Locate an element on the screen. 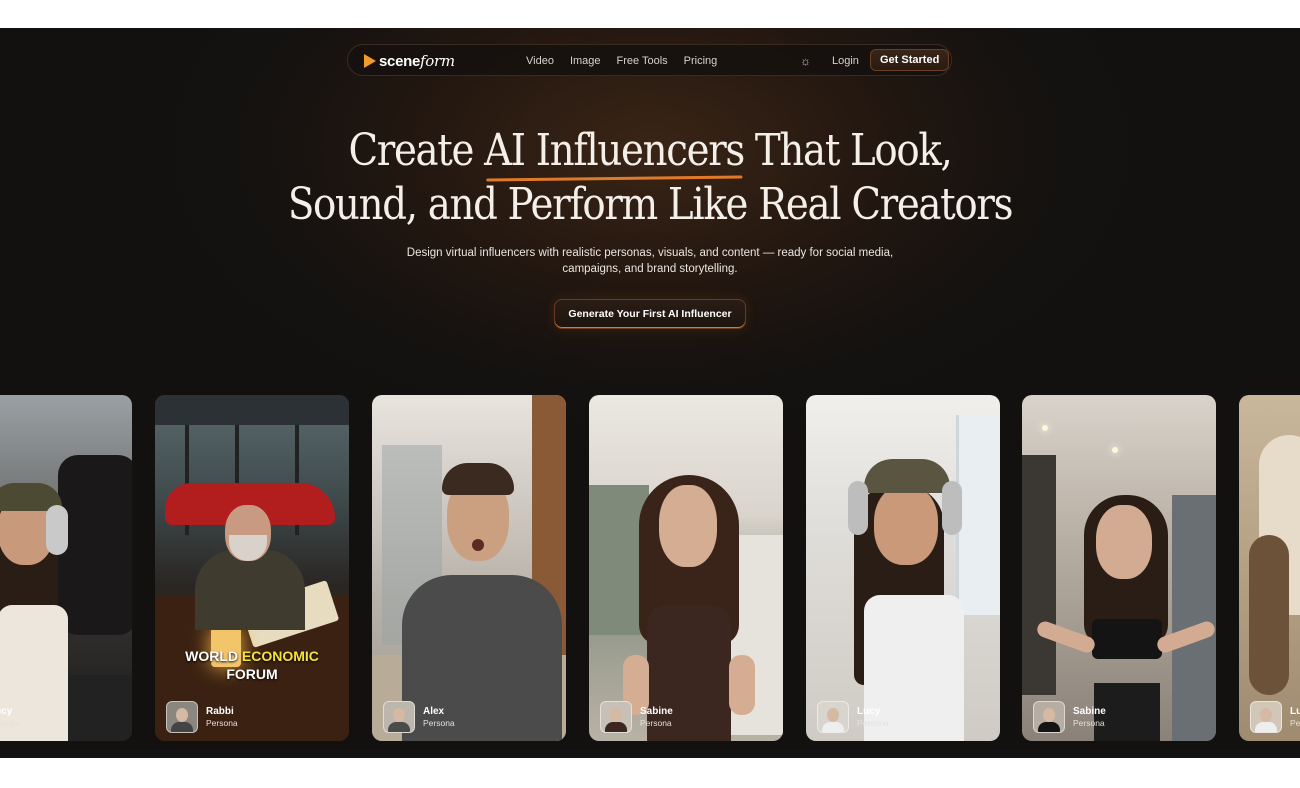 The height and width of the screenshot is (788, 1300). persona-card-lucy-car: Lucy Persona is located at coordinates (66, 568).